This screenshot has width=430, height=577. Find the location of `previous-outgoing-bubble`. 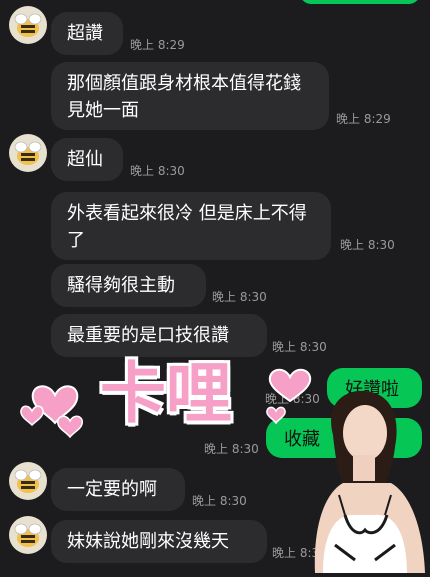

previous-outgoing-bubble is located at coordinates (360, 2).